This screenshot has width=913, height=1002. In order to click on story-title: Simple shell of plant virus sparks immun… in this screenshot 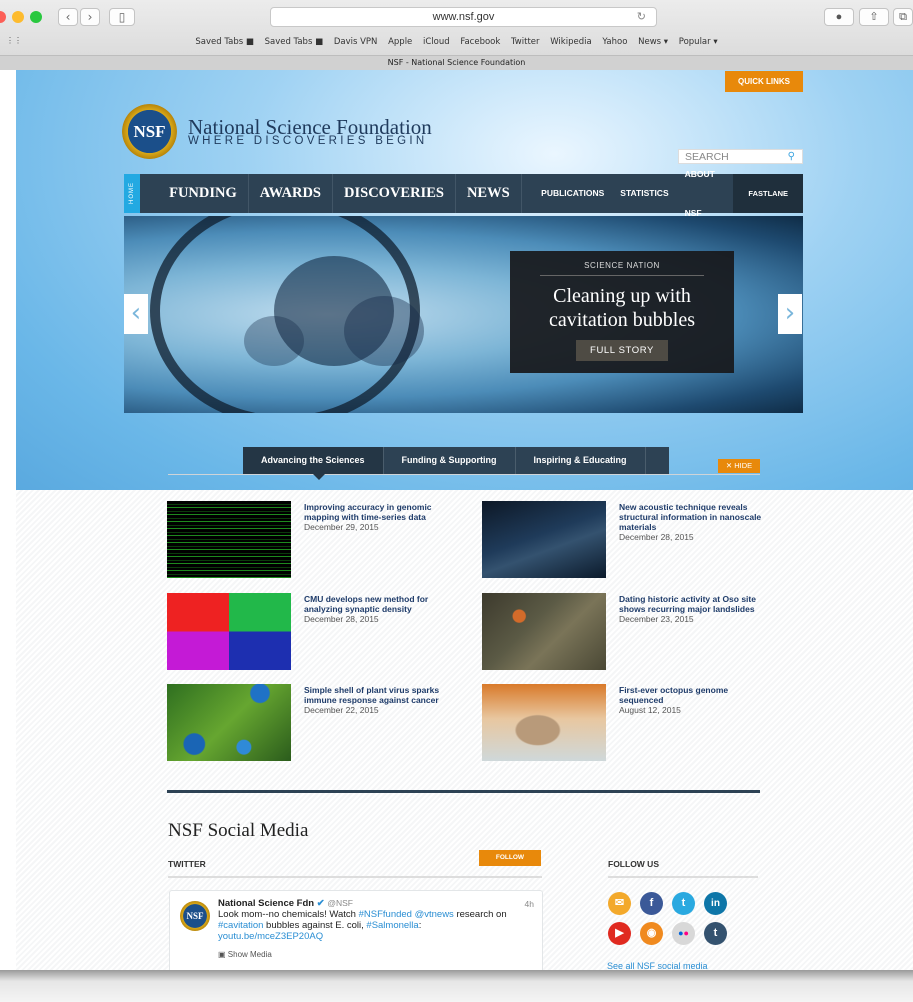, I will do `click(379, 695)`.